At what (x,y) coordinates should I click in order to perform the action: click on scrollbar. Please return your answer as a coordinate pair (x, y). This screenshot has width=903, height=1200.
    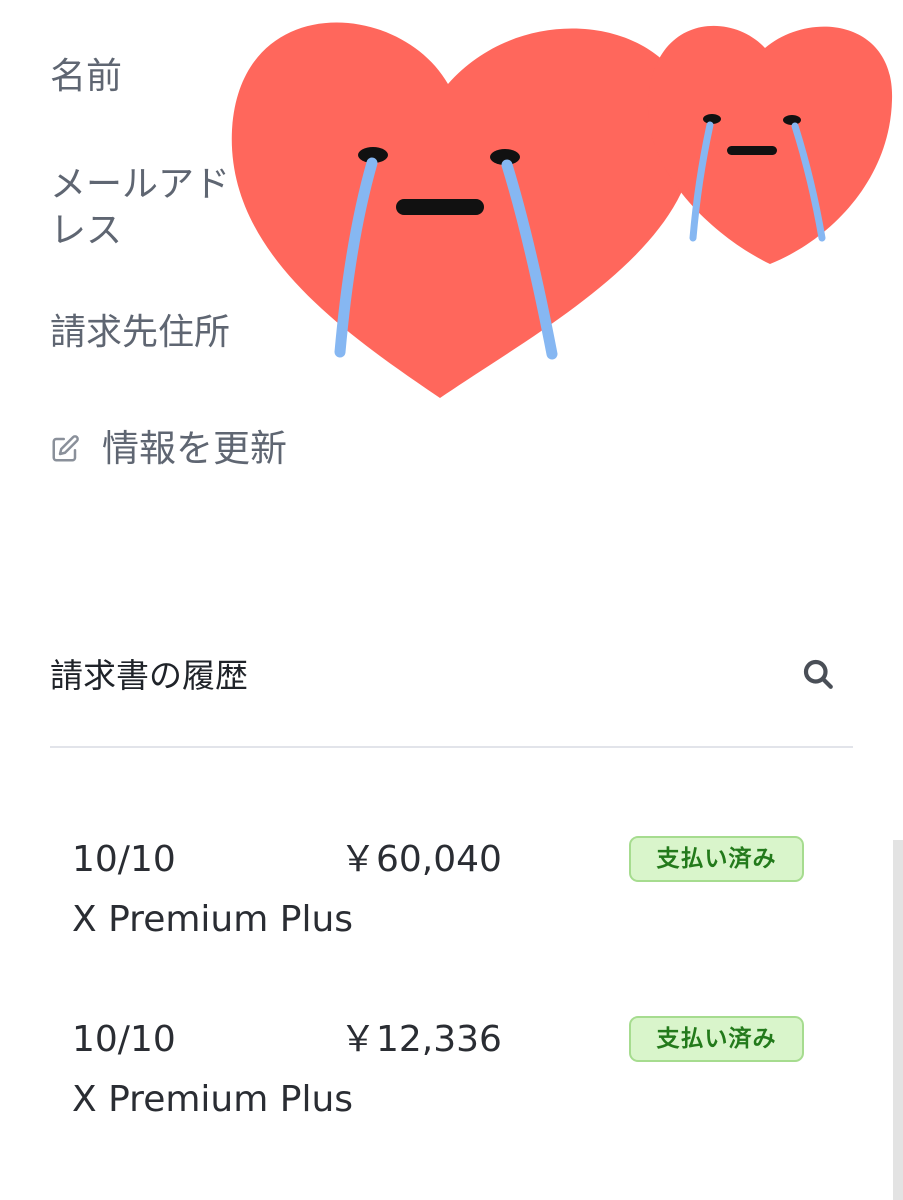
    Looking at the image, I should click on (898, 1020).